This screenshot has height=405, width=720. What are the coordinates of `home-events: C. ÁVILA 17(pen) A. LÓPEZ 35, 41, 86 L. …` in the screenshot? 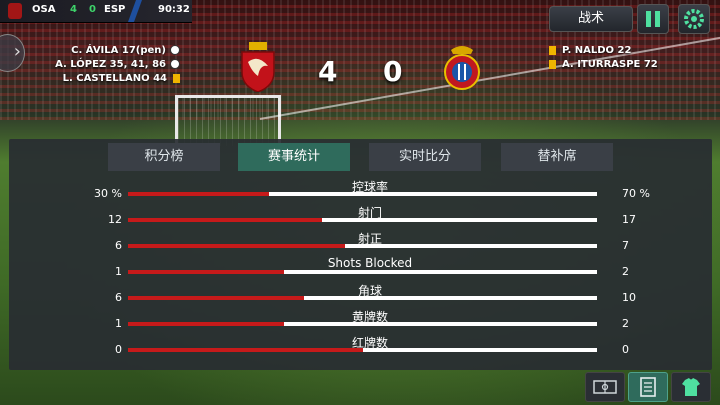 It's located at (117, 65).